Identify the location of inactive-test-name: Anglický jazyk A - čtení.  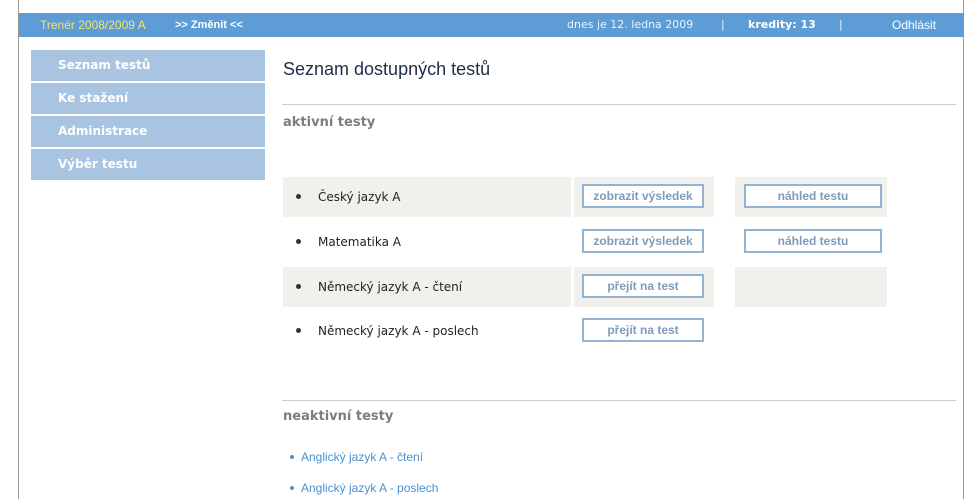
(362, 457).